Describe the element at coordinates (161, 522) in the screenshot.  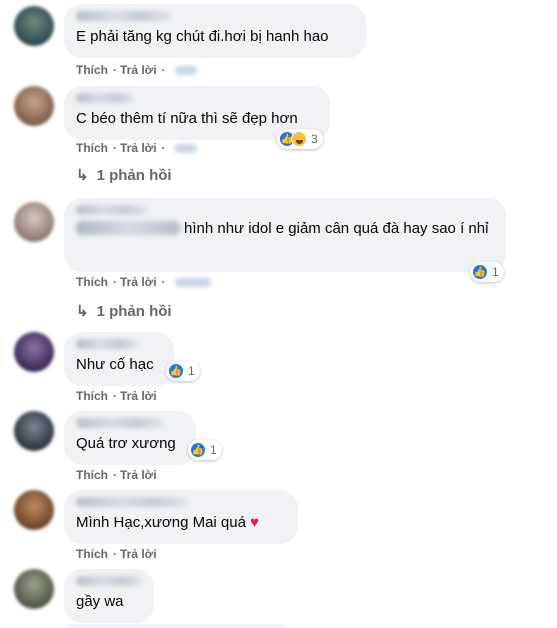
I see `comment-text-body: Mình Hạc,xương Mai quá` at that location.